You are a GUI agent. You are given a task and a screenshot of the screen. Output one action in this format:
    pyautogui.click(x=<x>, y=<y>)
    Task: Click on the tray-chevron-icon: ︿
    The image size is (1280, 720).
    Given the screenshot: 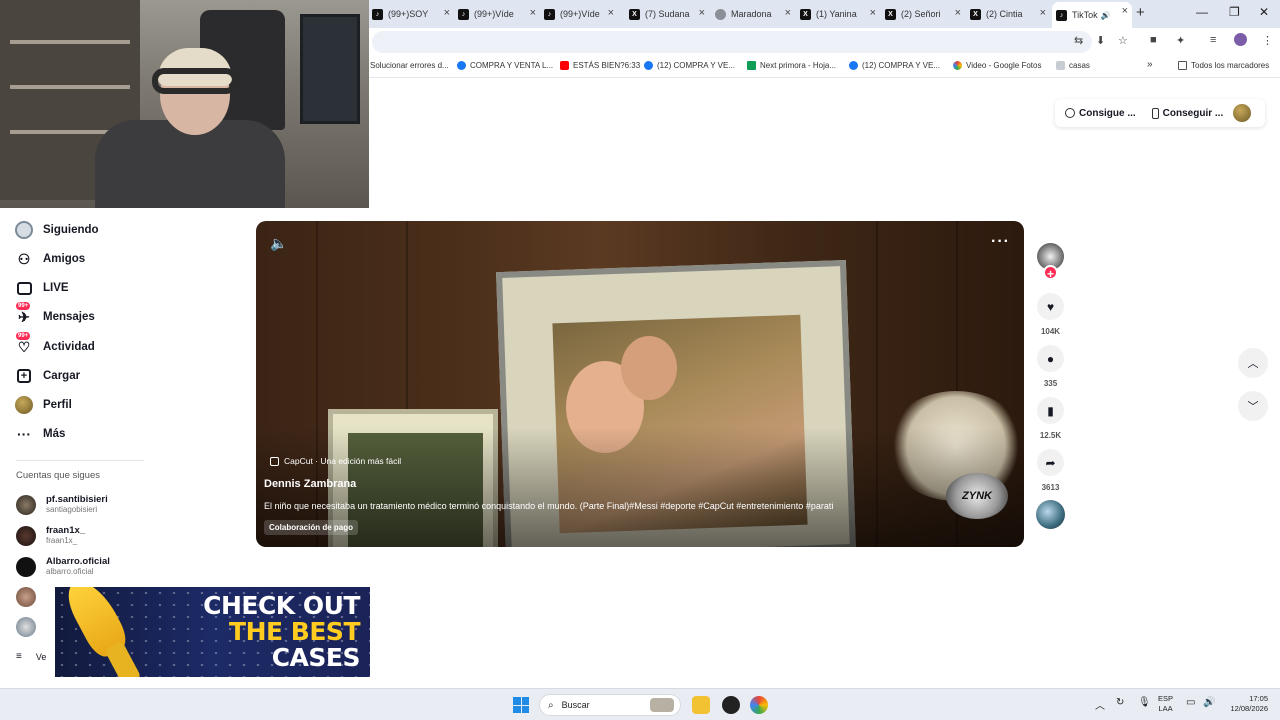 What is the action you would take?
    pyautogui.click(x=1100, y=704)
    